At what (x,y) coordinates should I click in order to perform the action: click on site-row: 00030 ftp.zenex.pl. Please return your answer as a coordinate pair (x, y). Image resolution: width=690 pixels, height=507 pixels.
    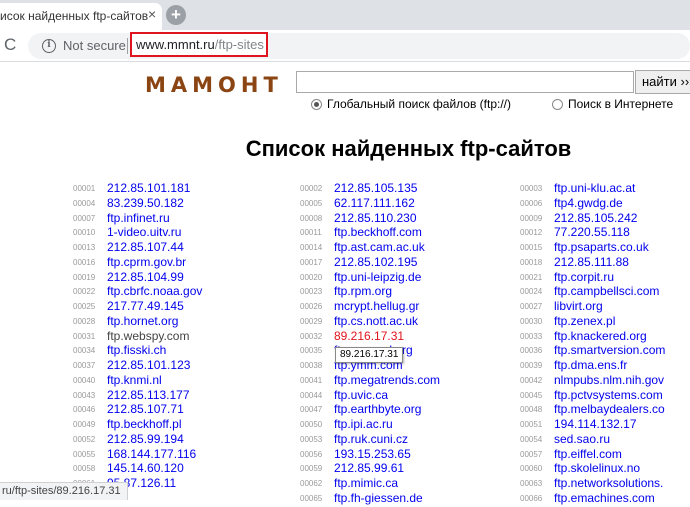
    Looking at the image, I should click on (592, 320).